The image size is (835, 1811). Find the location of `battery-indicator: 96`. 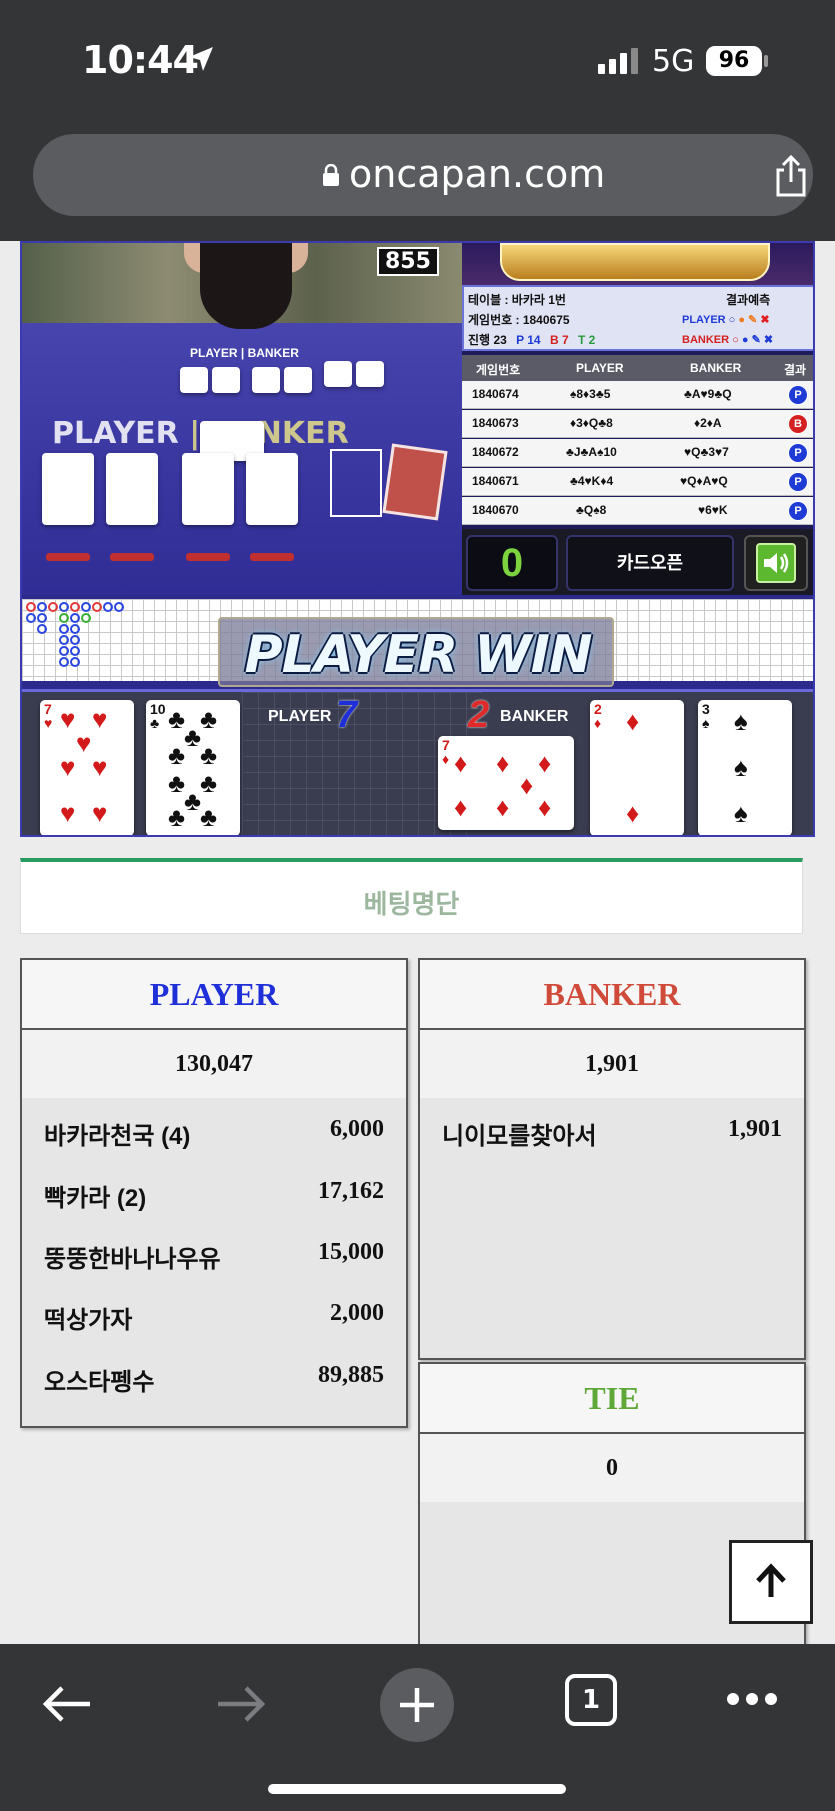

battery-indicator: 96 is located at coordinates (734, 61).